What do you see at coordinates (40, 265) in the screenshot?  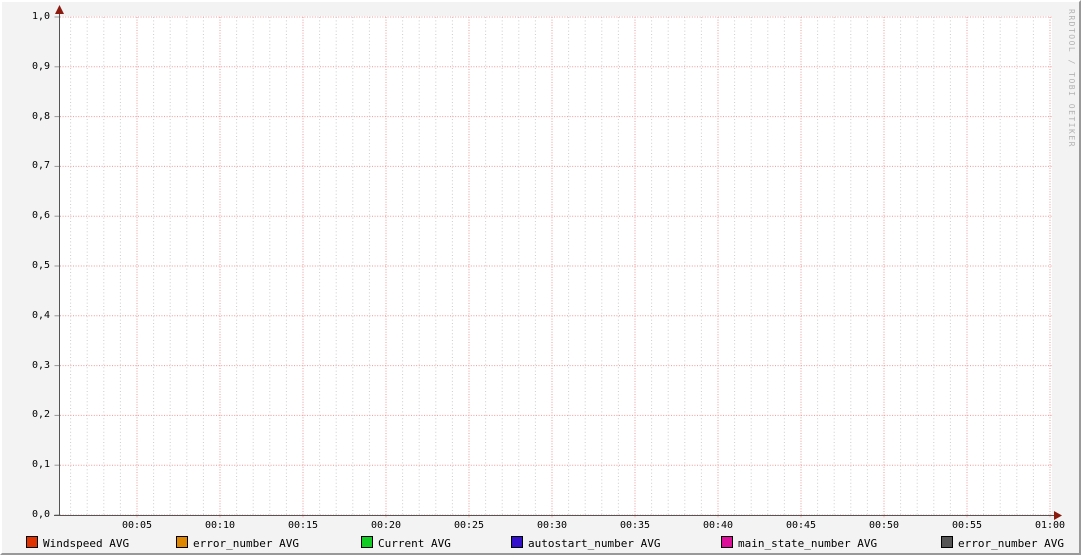 I see `y-axis-tick-label: 0,5` at bounding box center [40, 265].